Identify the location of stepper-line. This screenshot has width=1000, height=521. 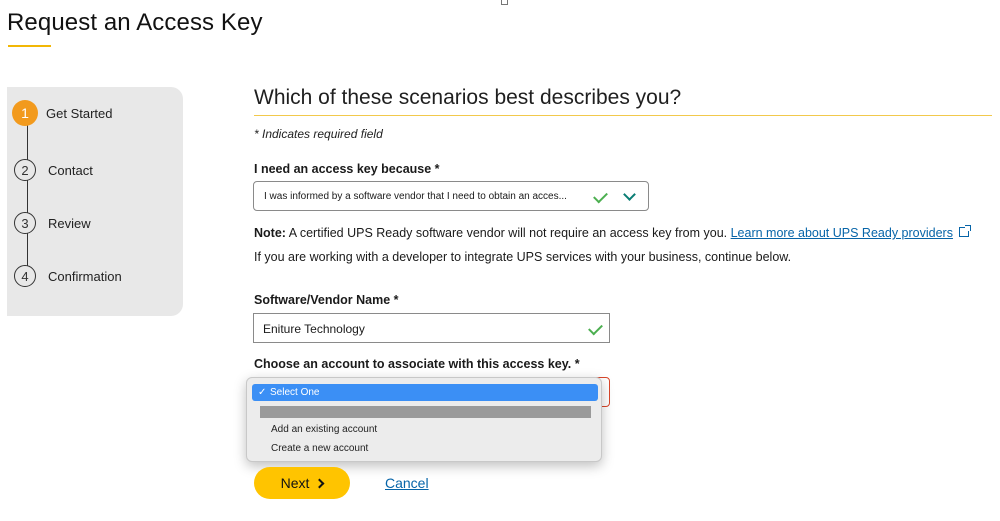
(27, 192).